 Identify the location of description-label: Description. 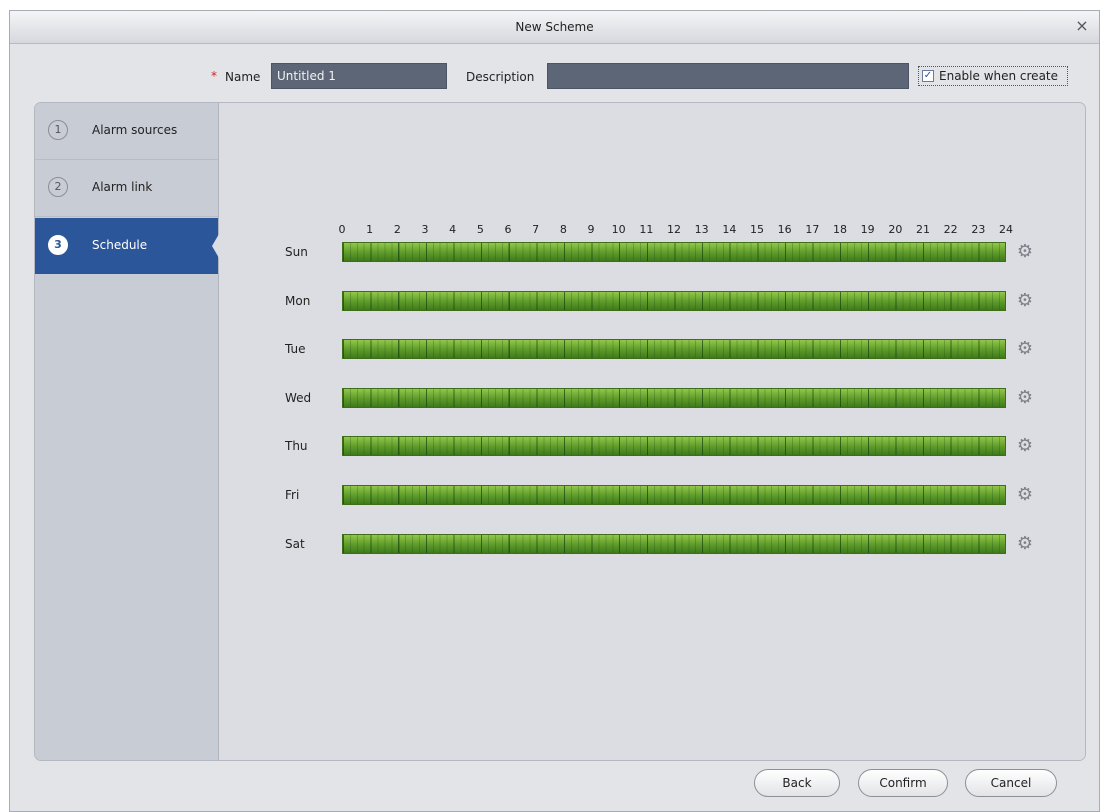
(500, 77).